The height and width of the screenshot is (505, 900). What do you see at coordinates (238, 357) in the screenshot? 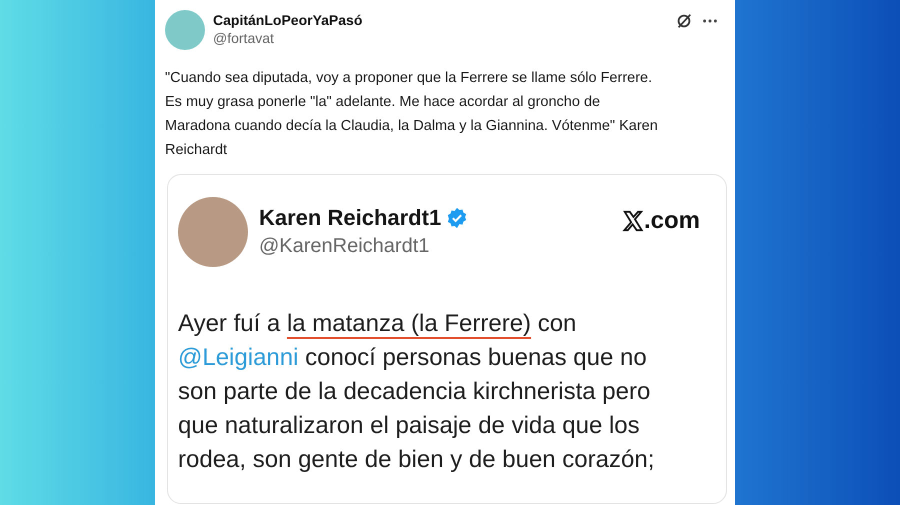
I see `mention-link: @Leigianni` at bounding box center [238, 357].